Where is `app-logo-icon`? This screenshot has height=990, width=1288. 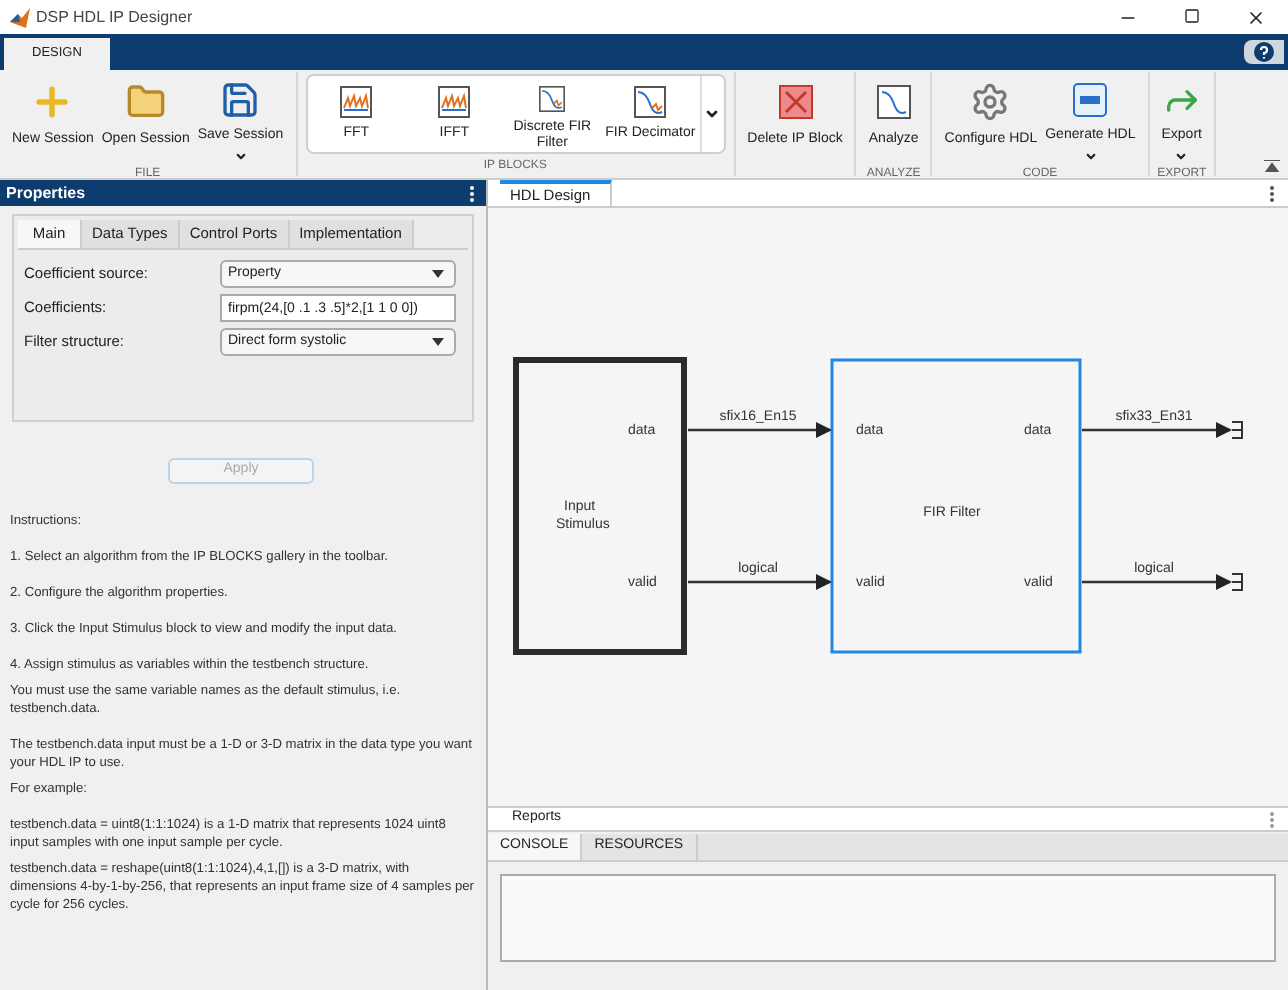 app-logo-icon is located at coordinates (20, 17).